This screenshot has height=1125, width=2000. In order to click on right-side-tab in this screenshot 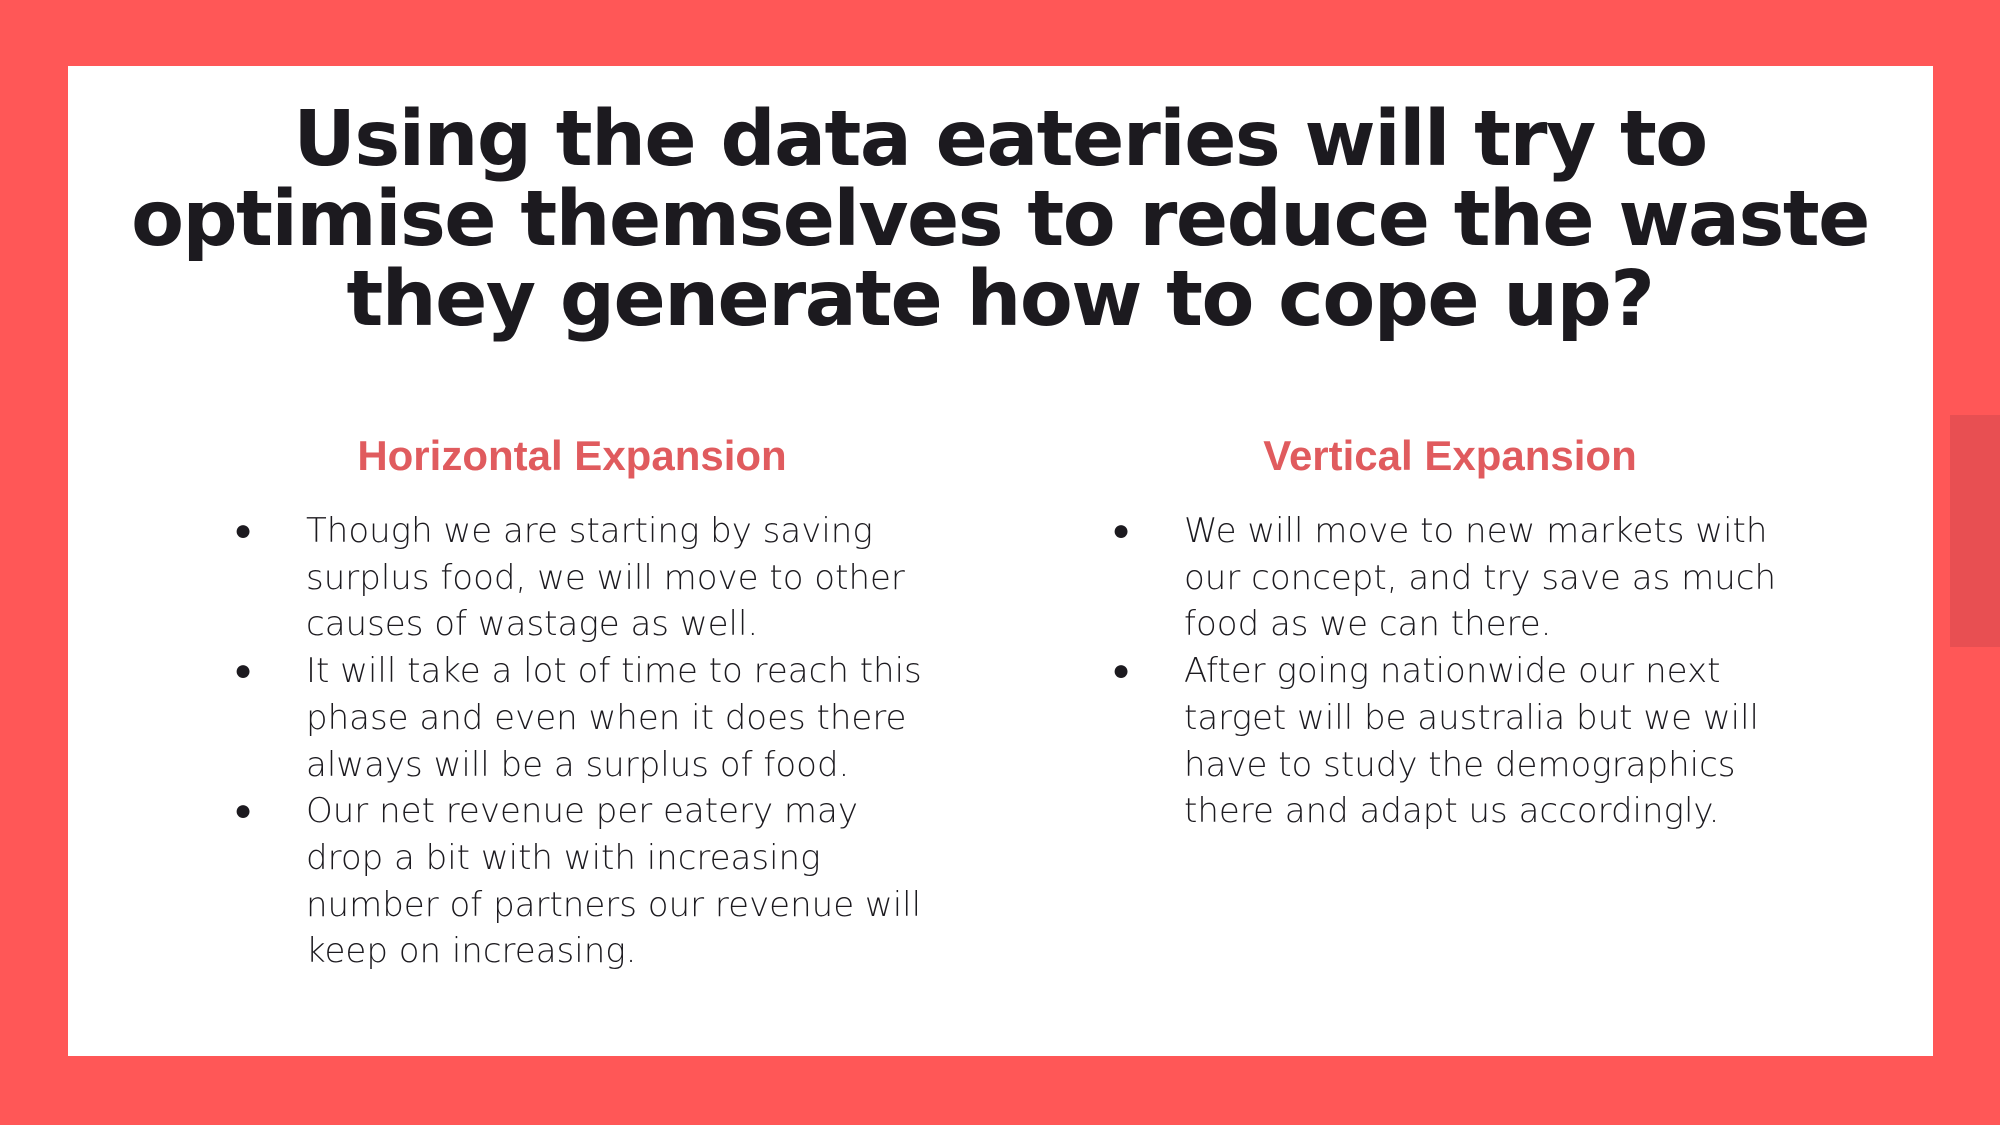, I will do `click(1975, 531)`.